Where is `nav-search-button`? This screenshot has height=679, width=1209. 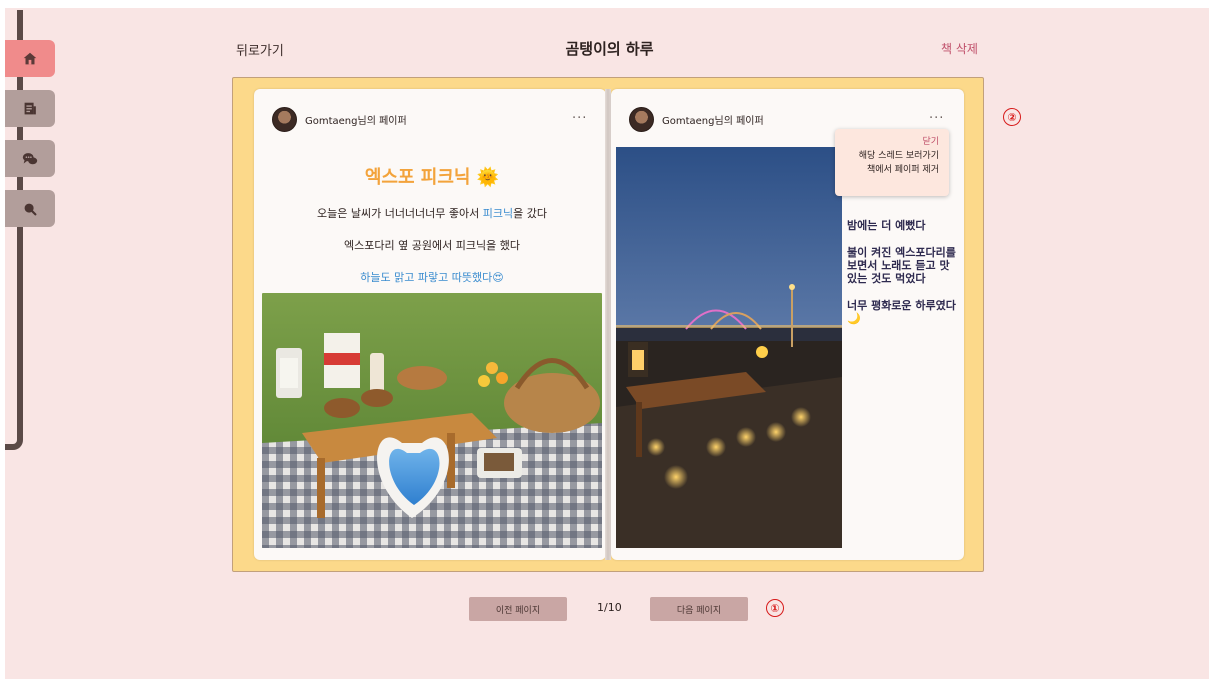 nav-search-button is located at coordinates (30, 208).